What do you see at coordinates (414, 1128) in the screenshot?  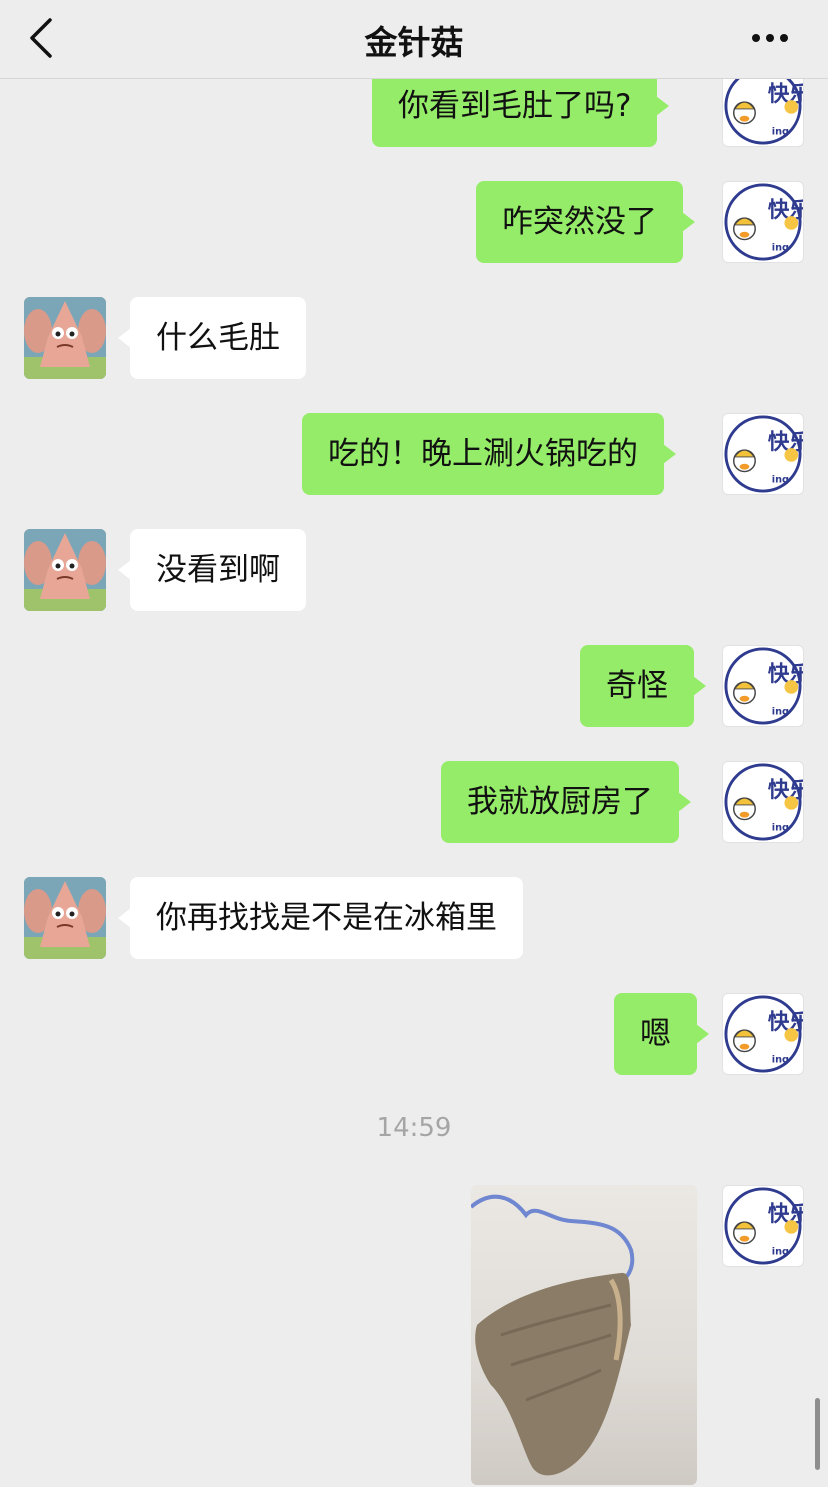 I see `message-timestamp: 14:59` at bounding box center [414, 1128].